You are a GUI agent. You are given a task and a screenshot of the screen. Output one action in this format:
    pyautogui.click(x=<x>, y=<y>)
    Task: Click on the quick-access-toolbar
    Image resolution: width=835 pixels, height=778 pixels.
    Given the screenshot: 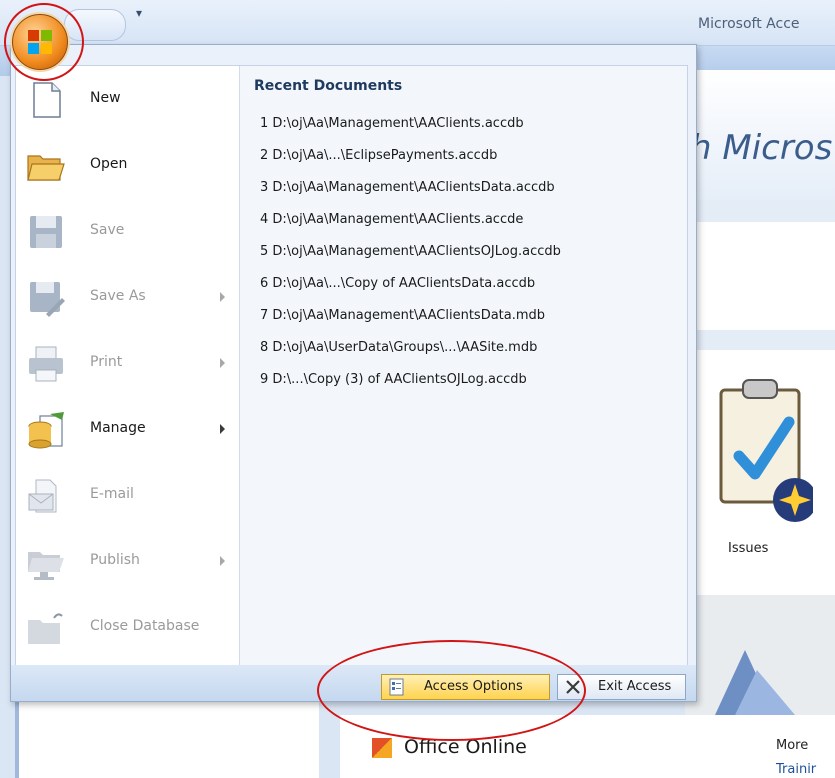 What is the action you would take?
    pyautogui.click(x=95, y=25)
    